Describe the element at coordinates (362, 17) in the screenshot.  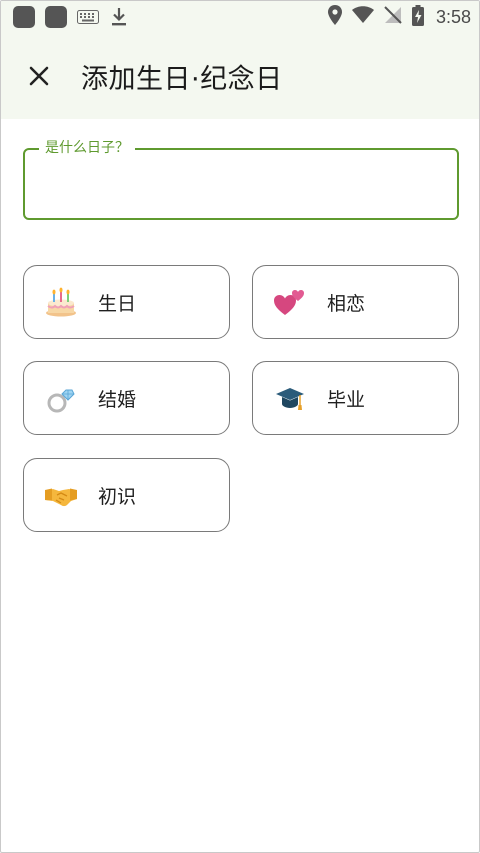
I see `wifi-icon` at that location.